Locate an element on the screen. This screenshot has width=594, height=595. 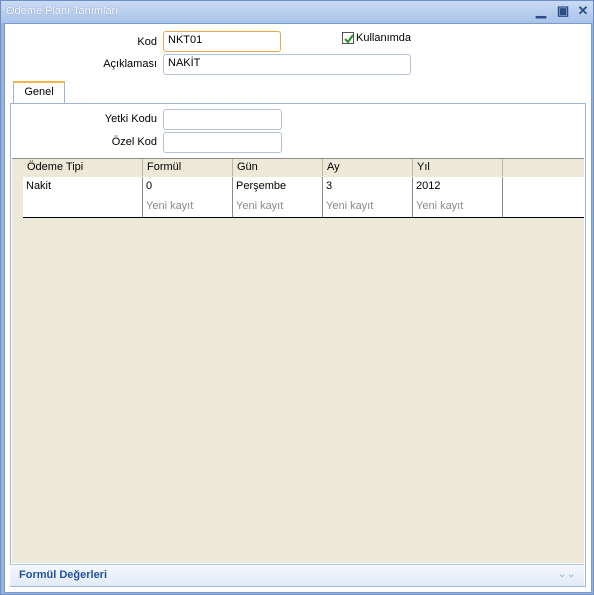
tab-strip: Genel is located at coordinates (298, 92).